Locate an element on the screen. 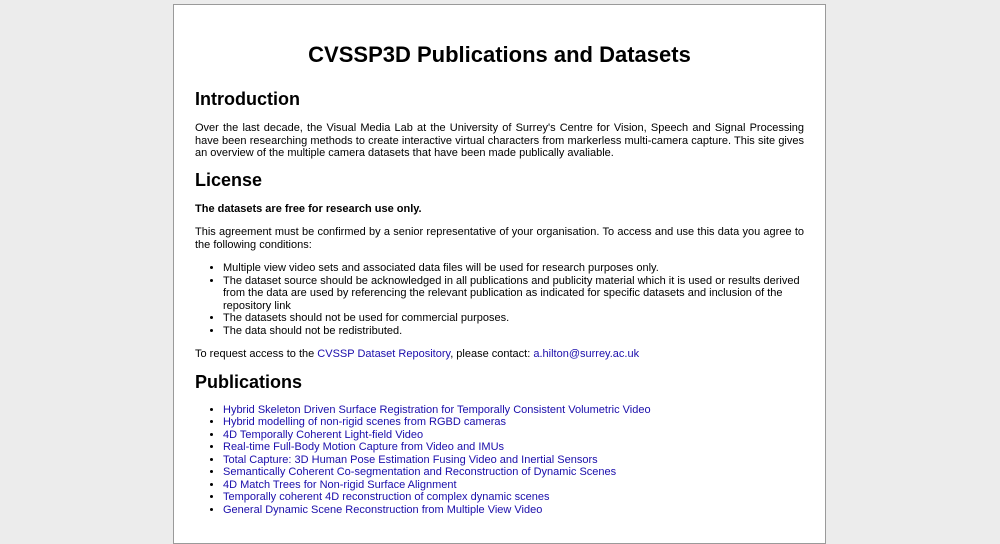  access-prefix: To request access to the is located at coordinates (256, 354).